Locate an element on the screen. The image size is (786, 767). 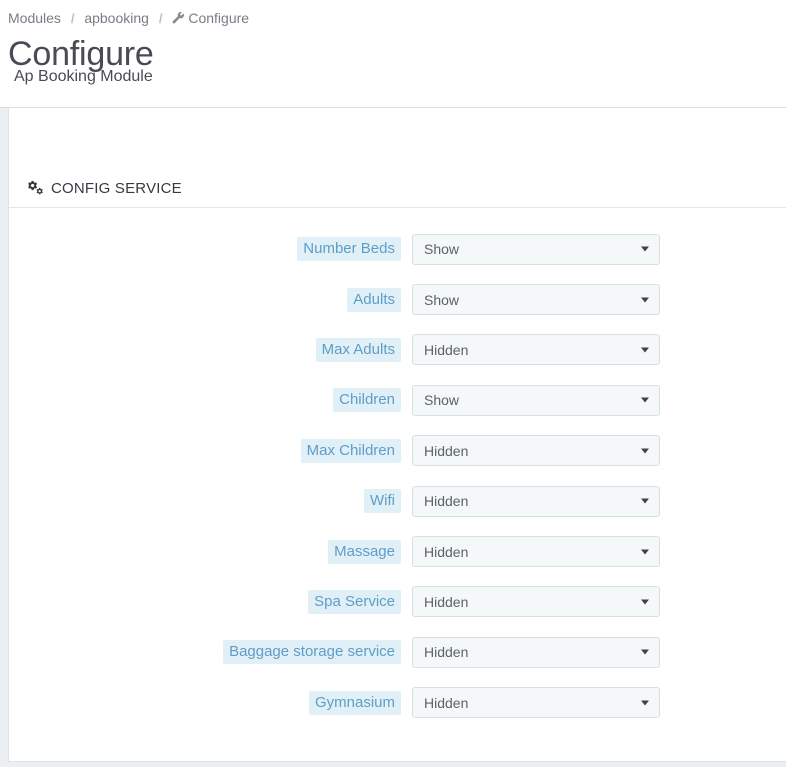
form-label-wrap: Max Adults is located at coordinates (210, 349).